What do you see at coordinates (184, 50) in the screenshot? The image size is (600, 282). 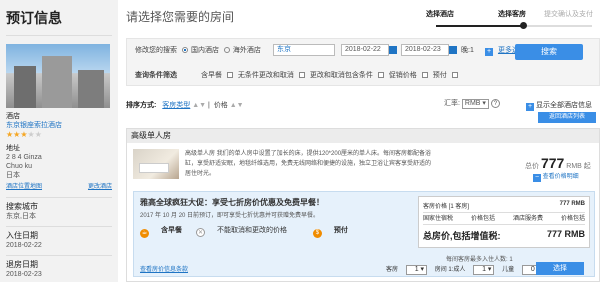 I see `domestic-radio` at bounding box center [184, 50].